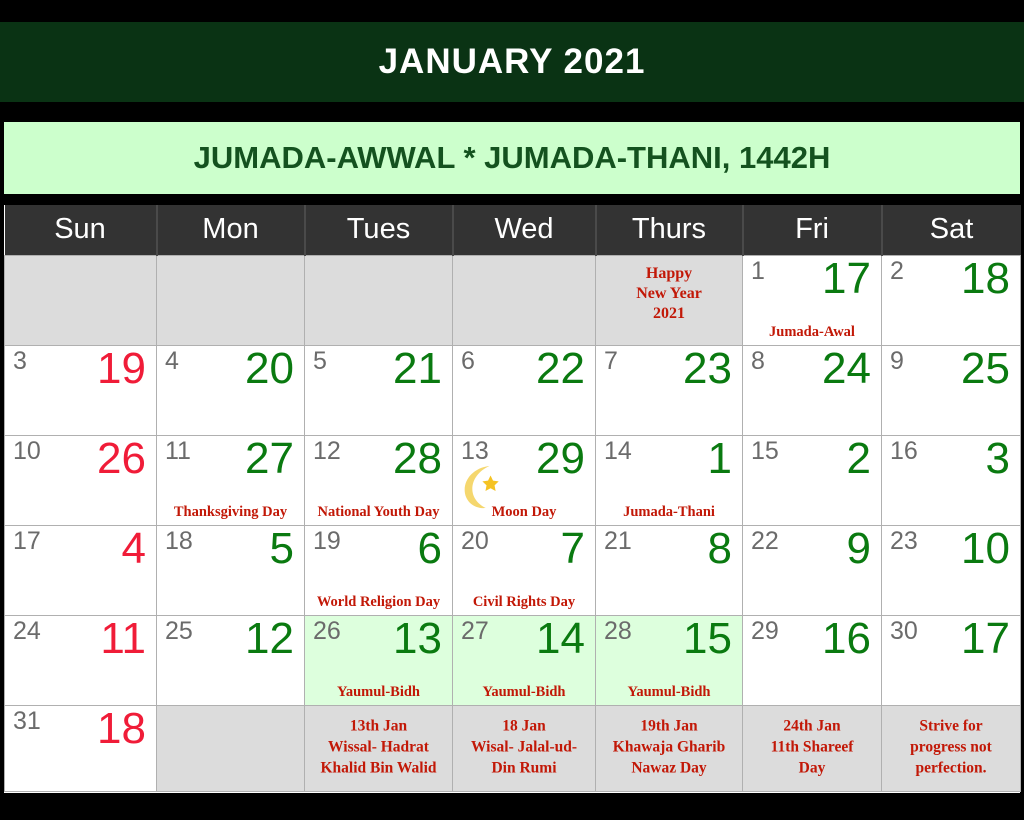  Describe the element at coordinates (269, 638) in the screenshot. I see `hijri-date: 12` at that location.